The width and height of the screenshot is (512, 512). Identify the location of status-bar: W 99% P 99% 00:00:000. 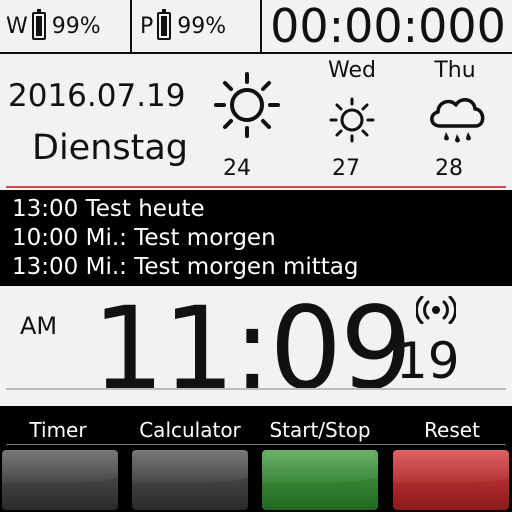
(256, 27).